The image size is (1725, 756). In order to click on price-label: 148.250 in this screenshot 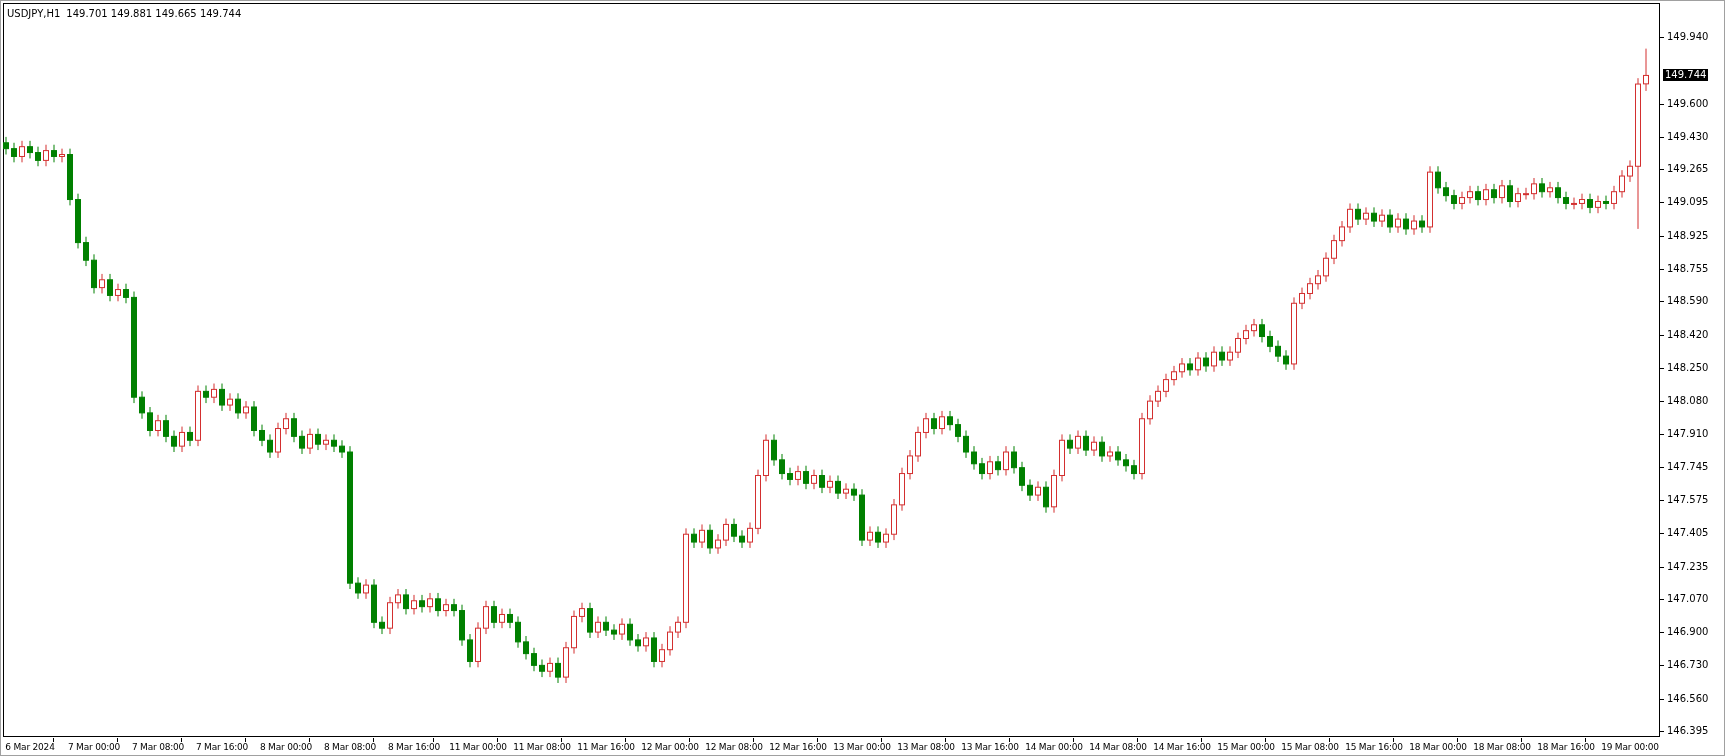, I will do `click(1688, 367)`.